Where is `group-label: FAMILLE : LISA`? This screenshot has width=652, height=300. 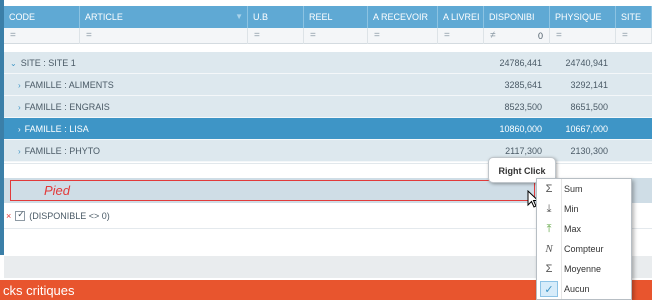 group-label: FAMILLE : LISA is located at coordinates (56, 129).